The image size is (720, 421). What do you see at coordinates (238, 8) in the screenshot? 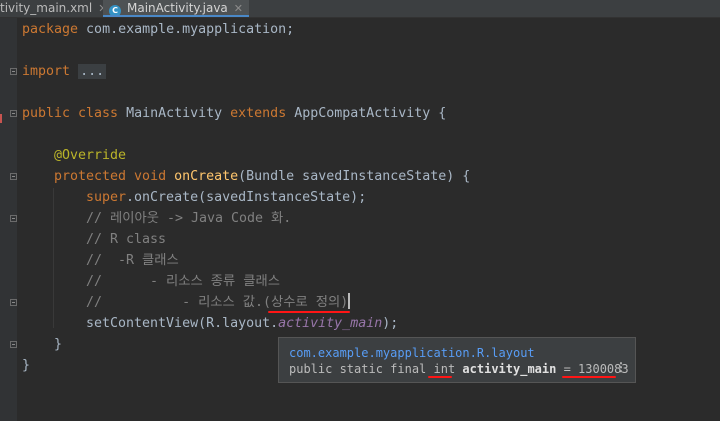
I see `close-icon: ✕` at bounding box center [238, 8].